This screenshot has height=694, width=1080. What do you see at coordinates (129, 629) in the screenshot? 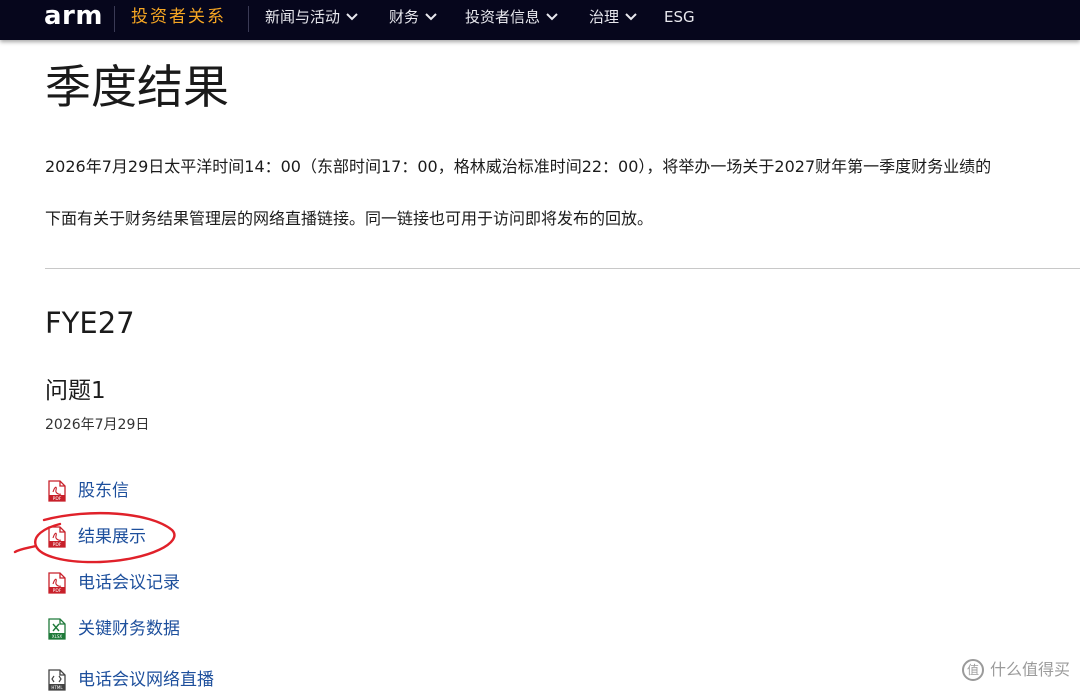
I see `document-link-label: 关键财务数据` at bounding box center [129, 629].